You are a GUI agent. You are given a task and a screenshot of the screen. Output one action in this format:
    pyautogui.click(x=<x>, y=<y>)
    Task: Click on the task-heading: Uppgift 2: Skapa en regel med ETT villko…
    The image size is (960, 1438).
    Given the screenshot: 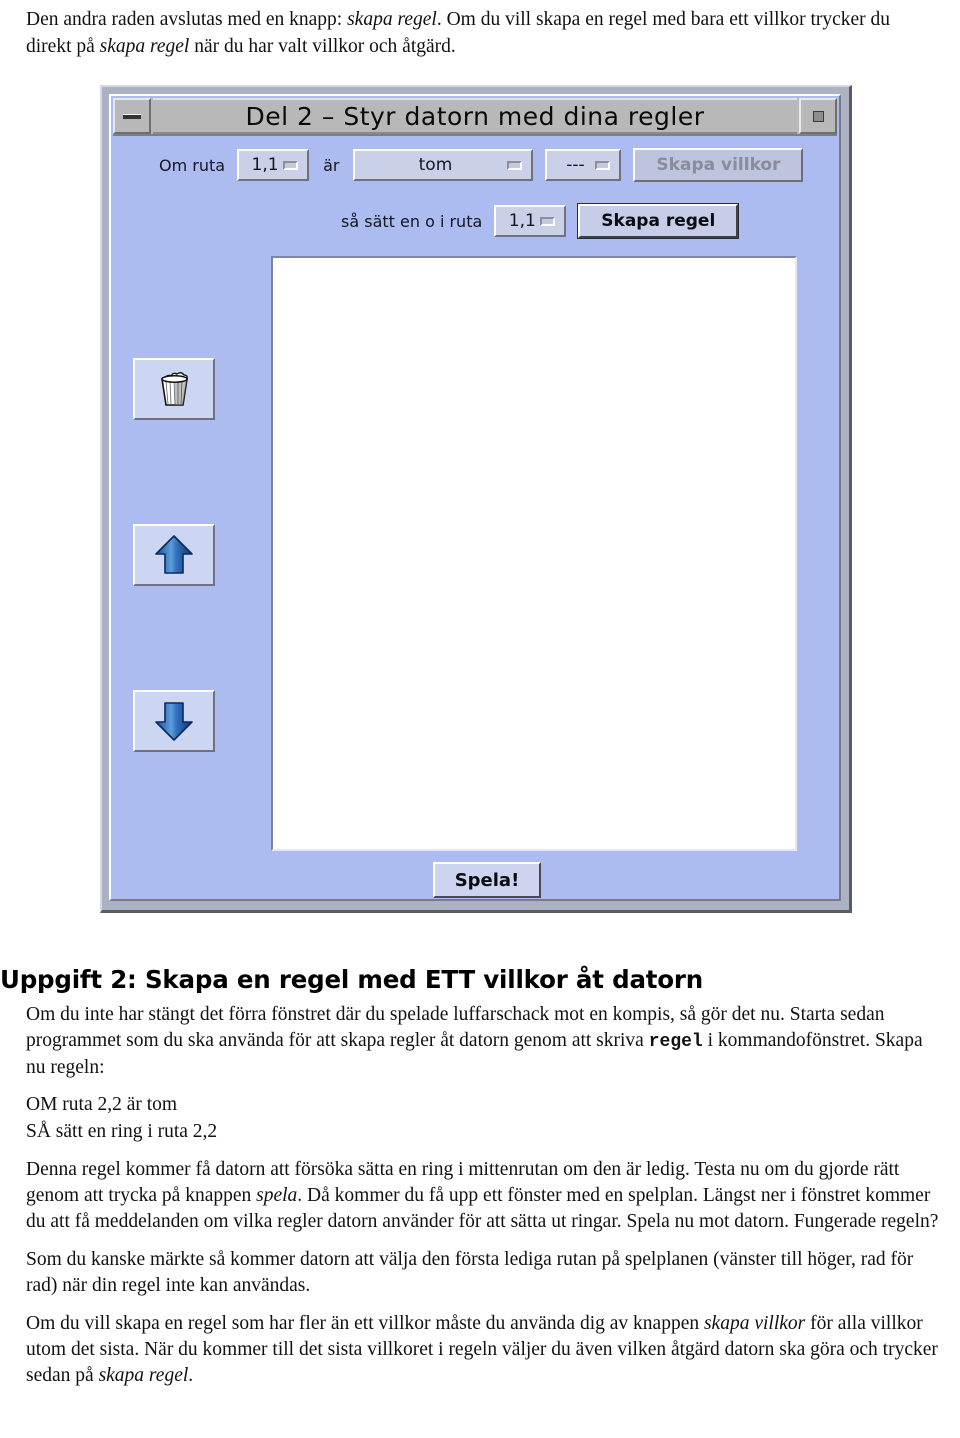 What is the action you would take?
    pyautogui.click(x=352, y=979)
    